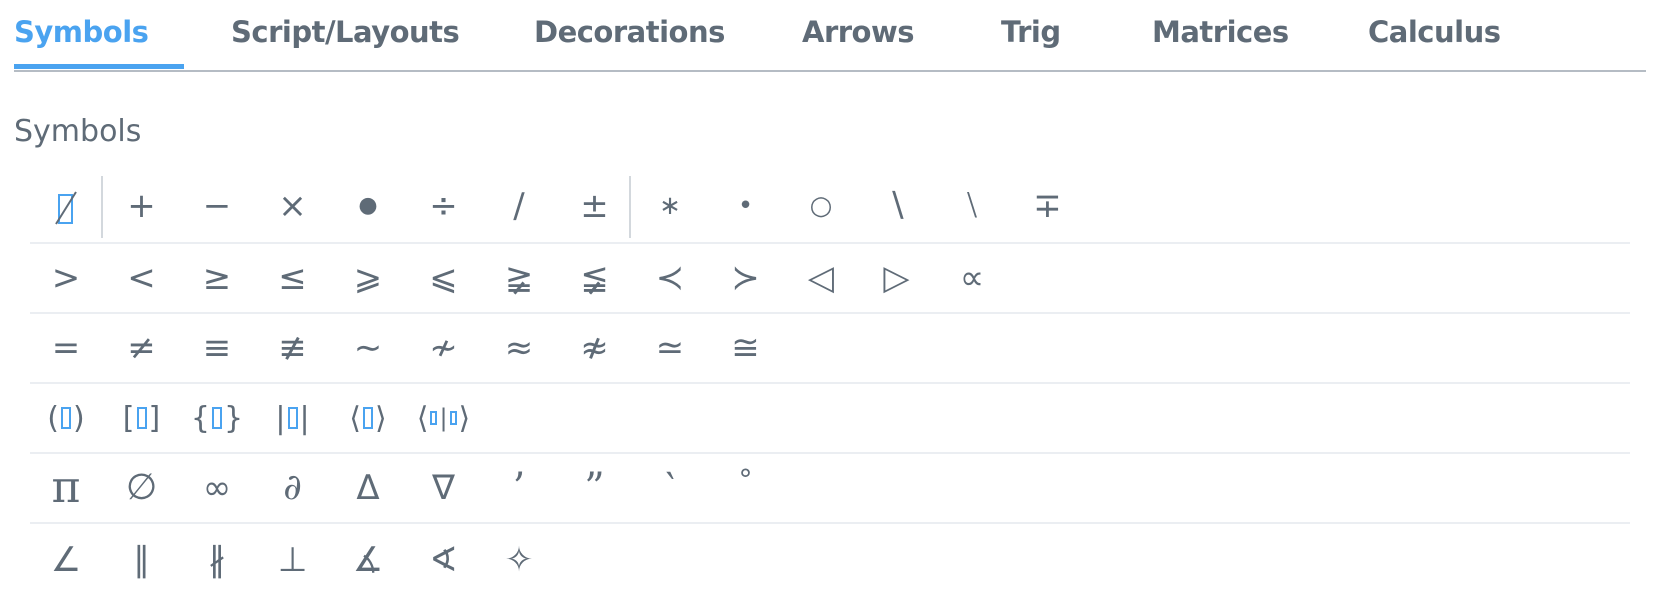 The width and height of the screenshot is (1658, 614). What do you see at coordinates (519, 560) in the screenshot?
I see `symbol-button-diamond-star: ✧` at bounding box center [519, 560].